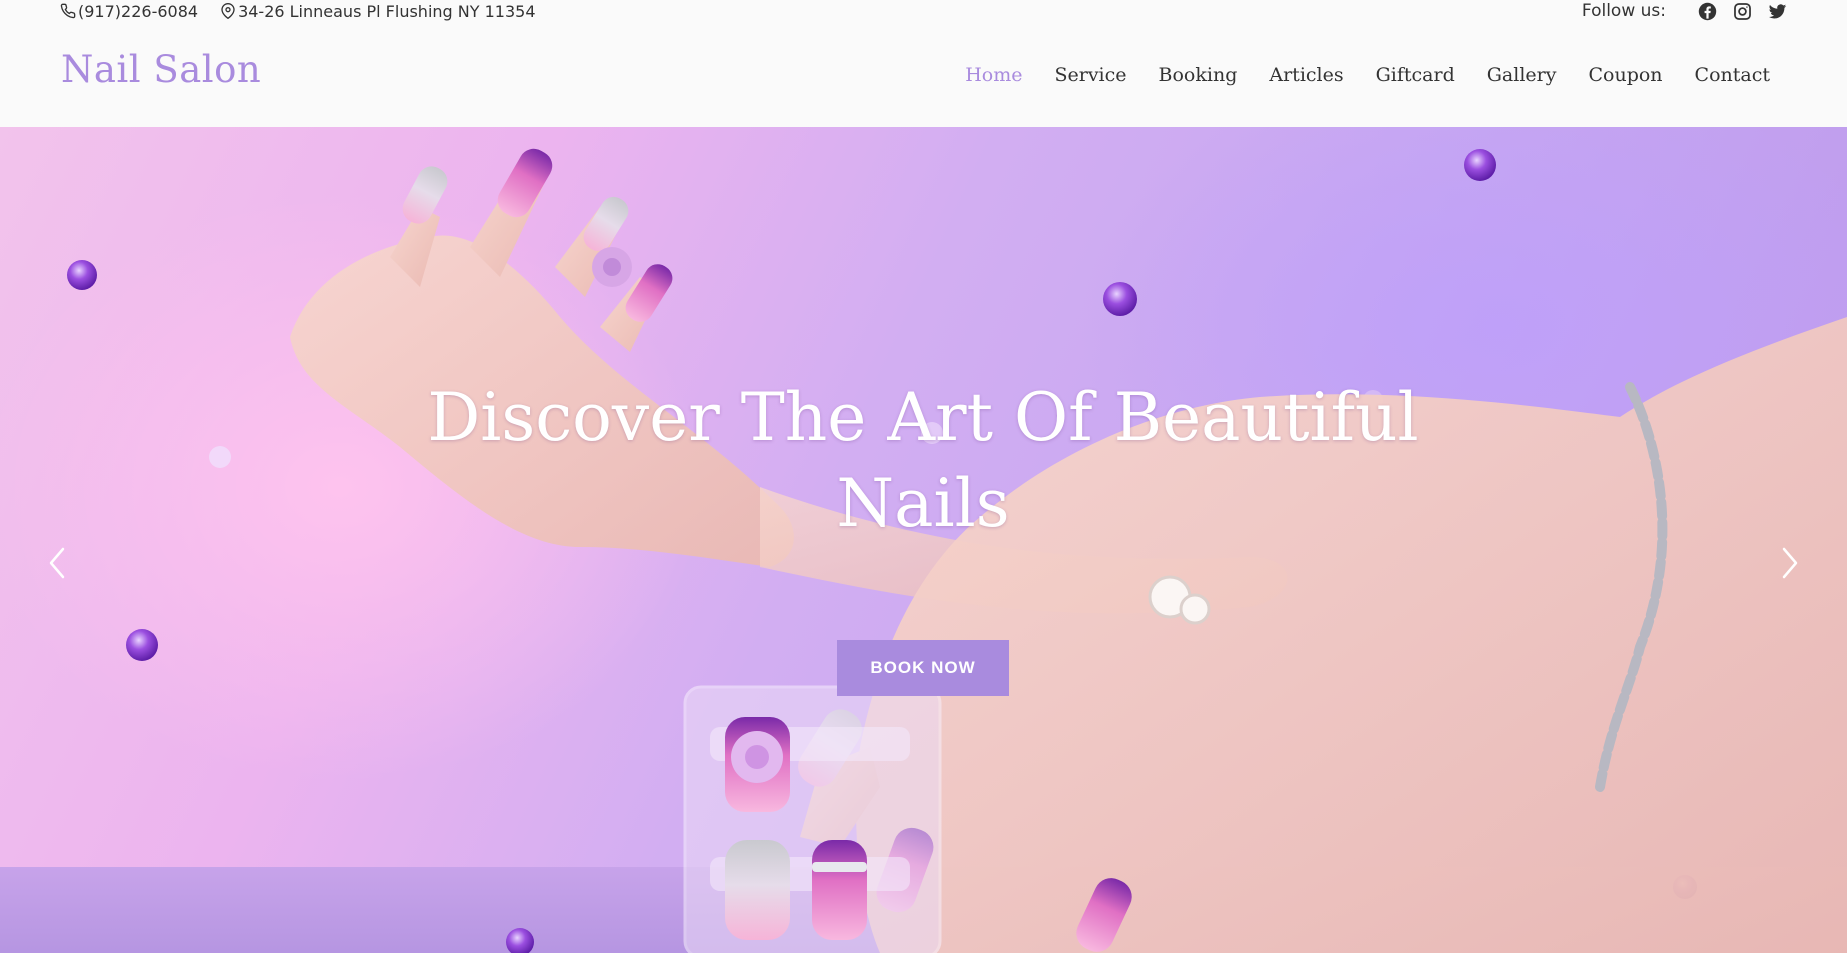  Describe the element at coordinates (161, 69) in the screenshot. I see `site-logo: Nail Salon` at that location.